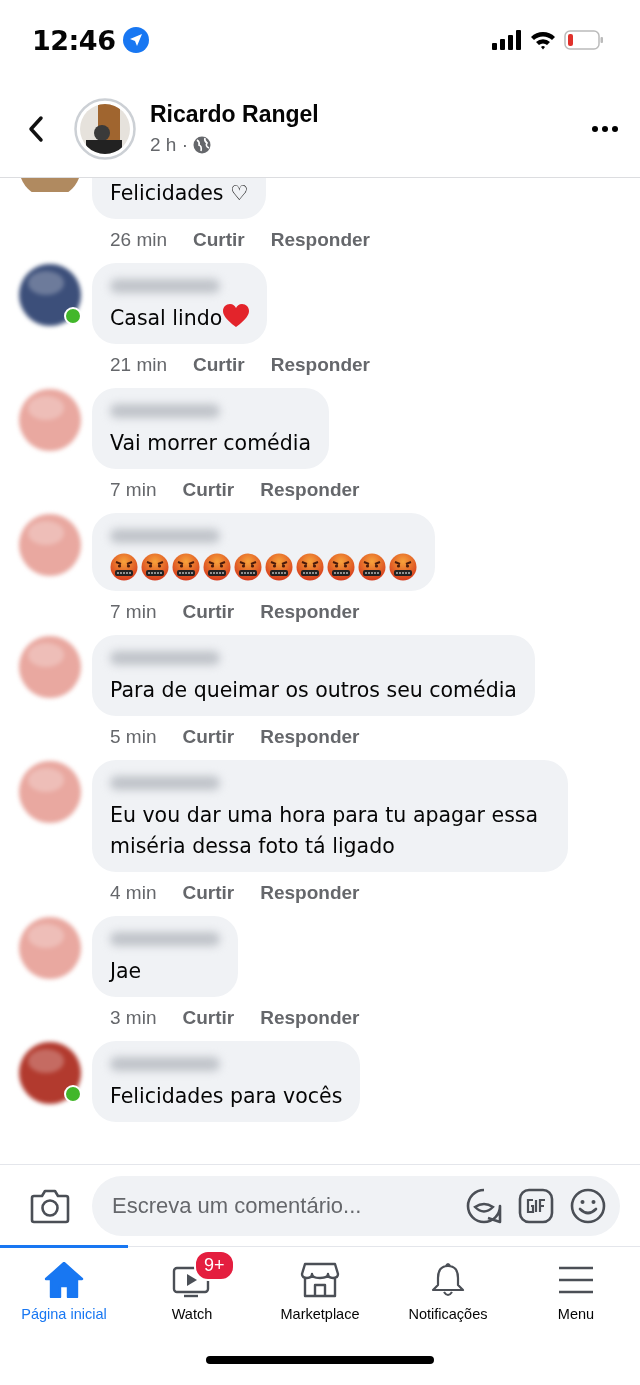  Describe the element at coordinates (210, 443) in the screenshot. I see `comment-text: Vai morrer comédia` at that location.